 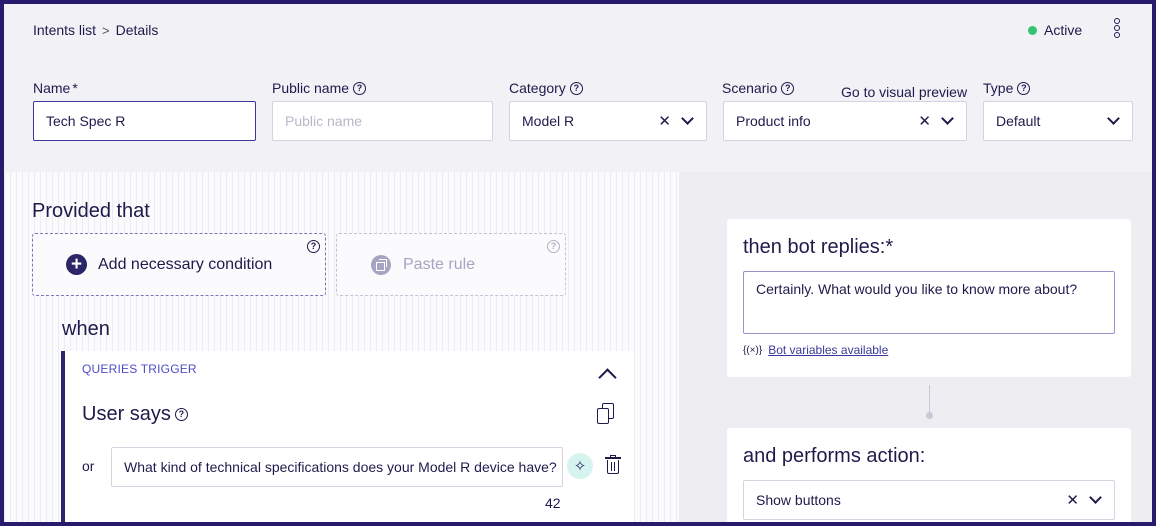 What do you see at coordinates (553, 503) in the screenshot?
I see `char-count: 42` at bounding box center [553, 503].